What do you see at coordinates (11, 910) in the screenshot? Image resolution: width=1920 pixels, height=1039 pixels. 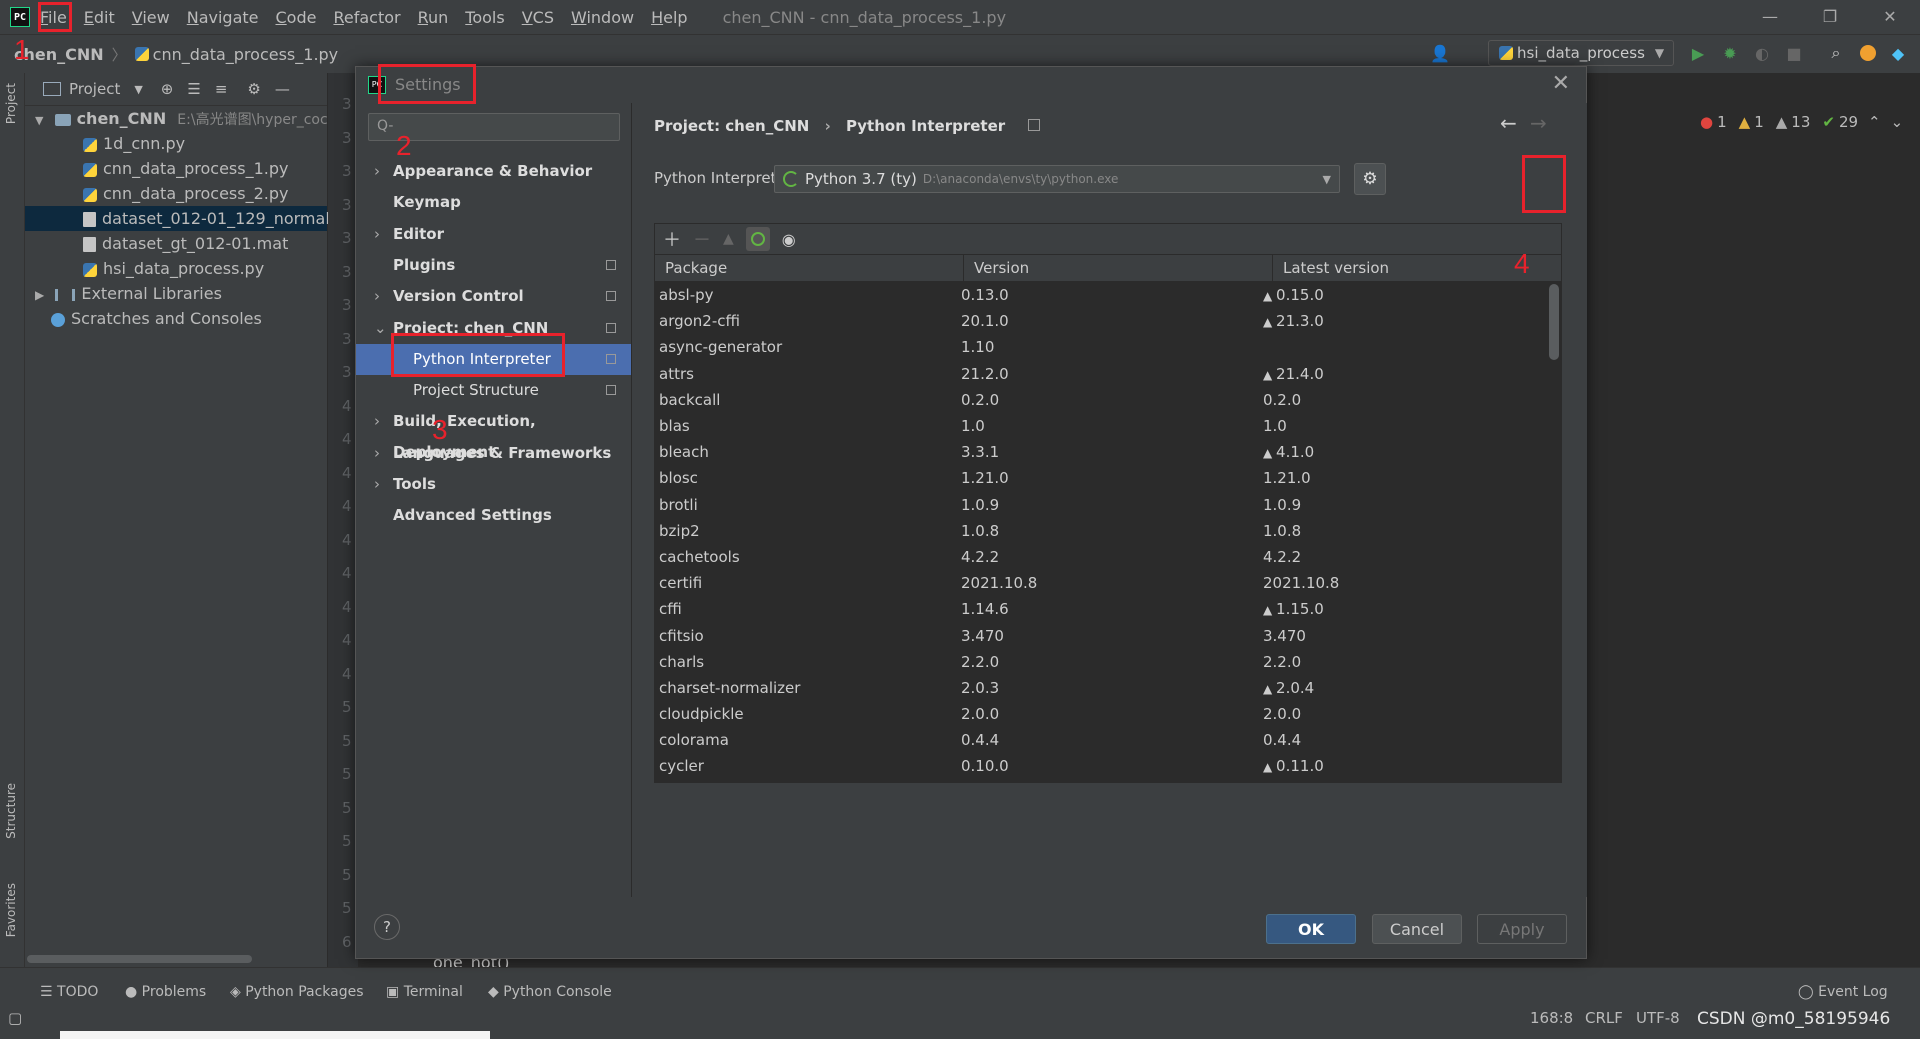 I see `favorites-tool-tab: Favorites` at bounding box center [11, 910].